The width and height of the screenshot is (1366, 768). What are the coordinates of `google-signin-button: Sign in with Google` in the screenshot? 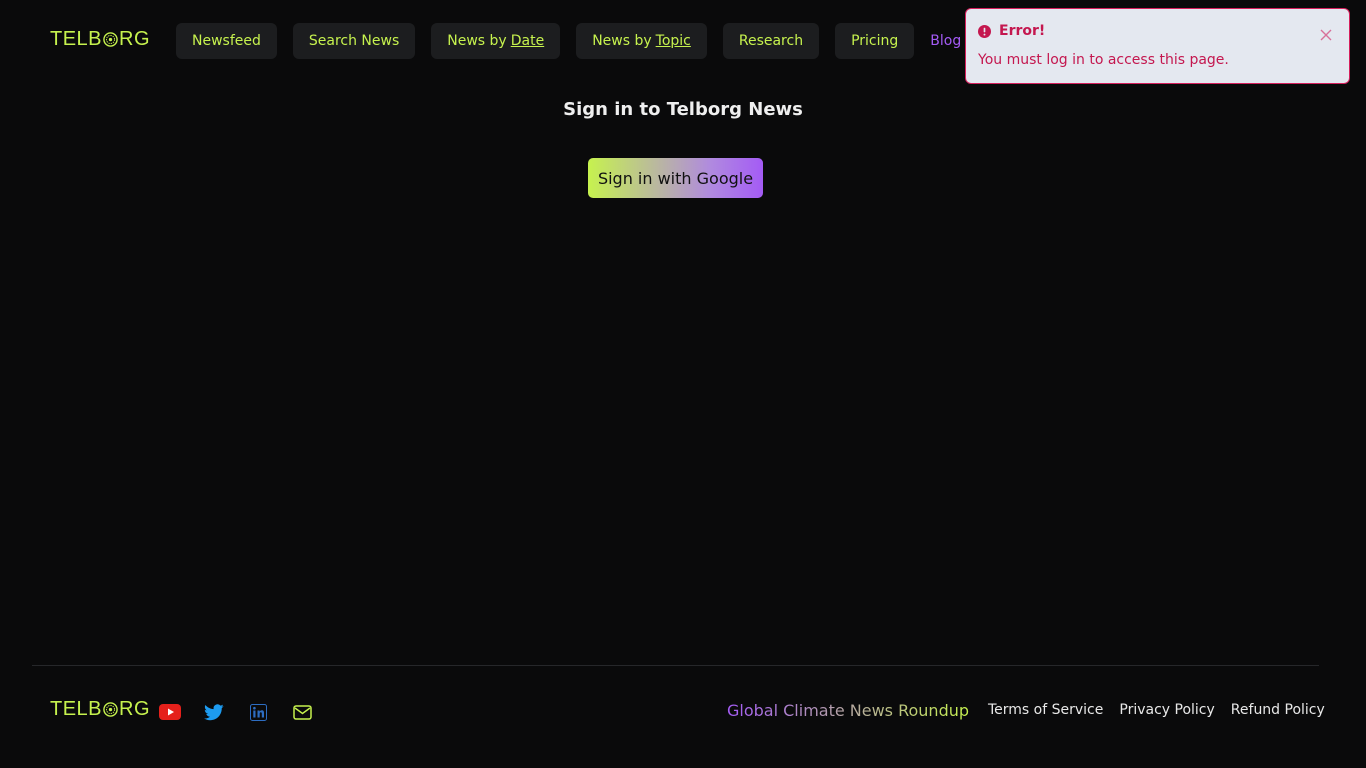 It's located at (675, 178).